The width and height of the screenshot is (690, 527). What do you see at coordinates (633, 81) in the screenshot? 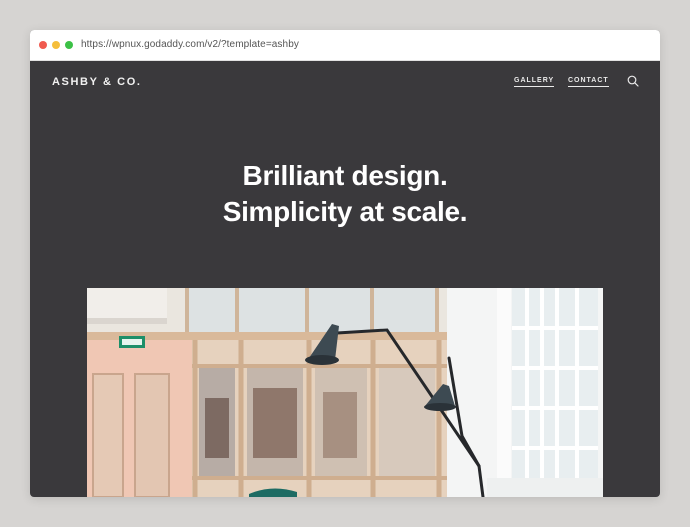
I see `search-icon` at bounding box center [633, 81].